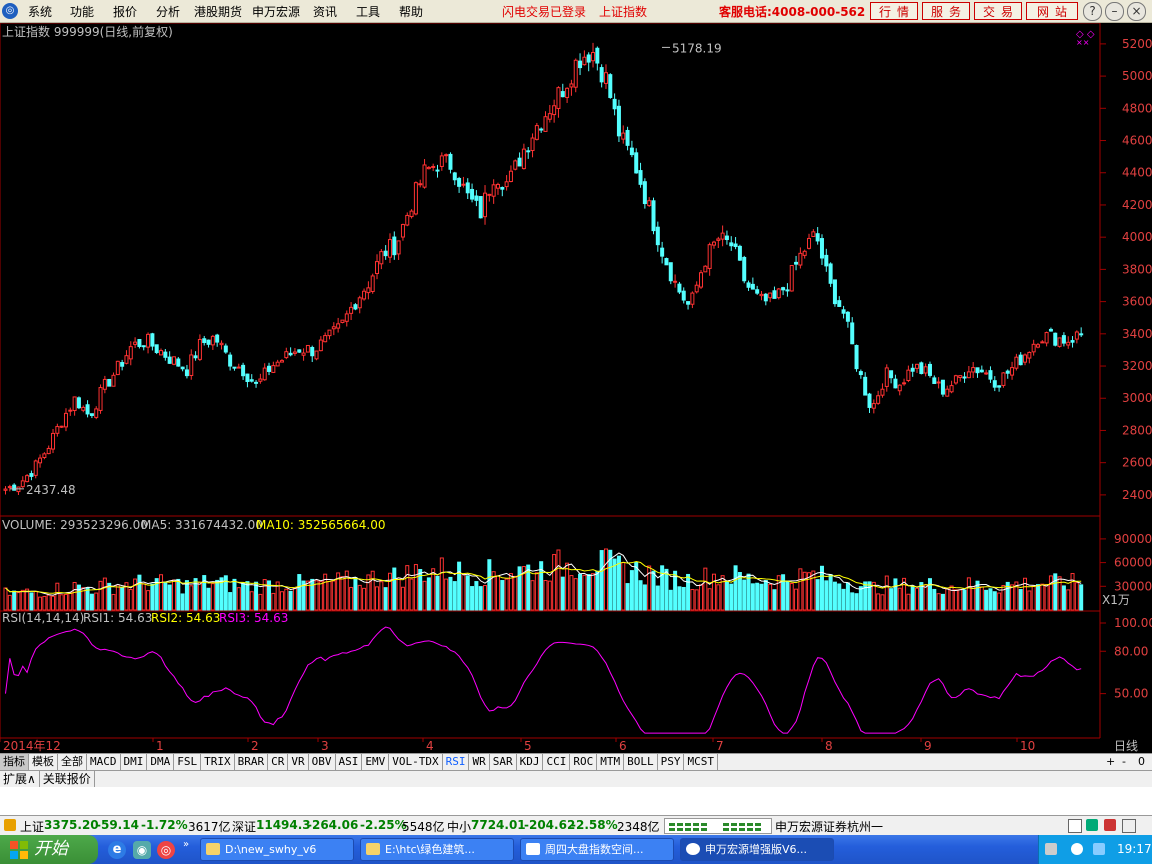  What do you see at coordinates (1124, 762) in the screenshot?
I see `zoom-out-button: -` at bounding box center [1124, 762].